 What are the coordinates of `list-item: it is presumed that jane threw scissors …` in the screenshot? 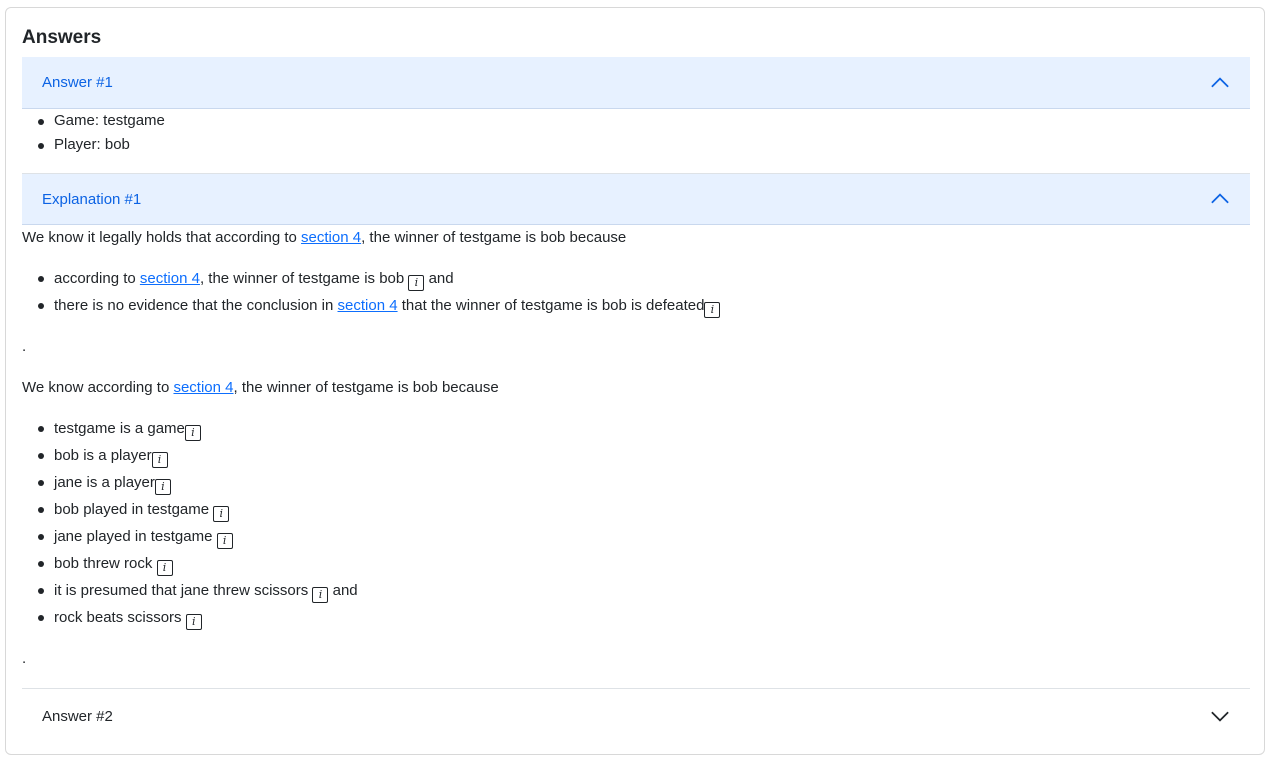 It's located at (190, 590).